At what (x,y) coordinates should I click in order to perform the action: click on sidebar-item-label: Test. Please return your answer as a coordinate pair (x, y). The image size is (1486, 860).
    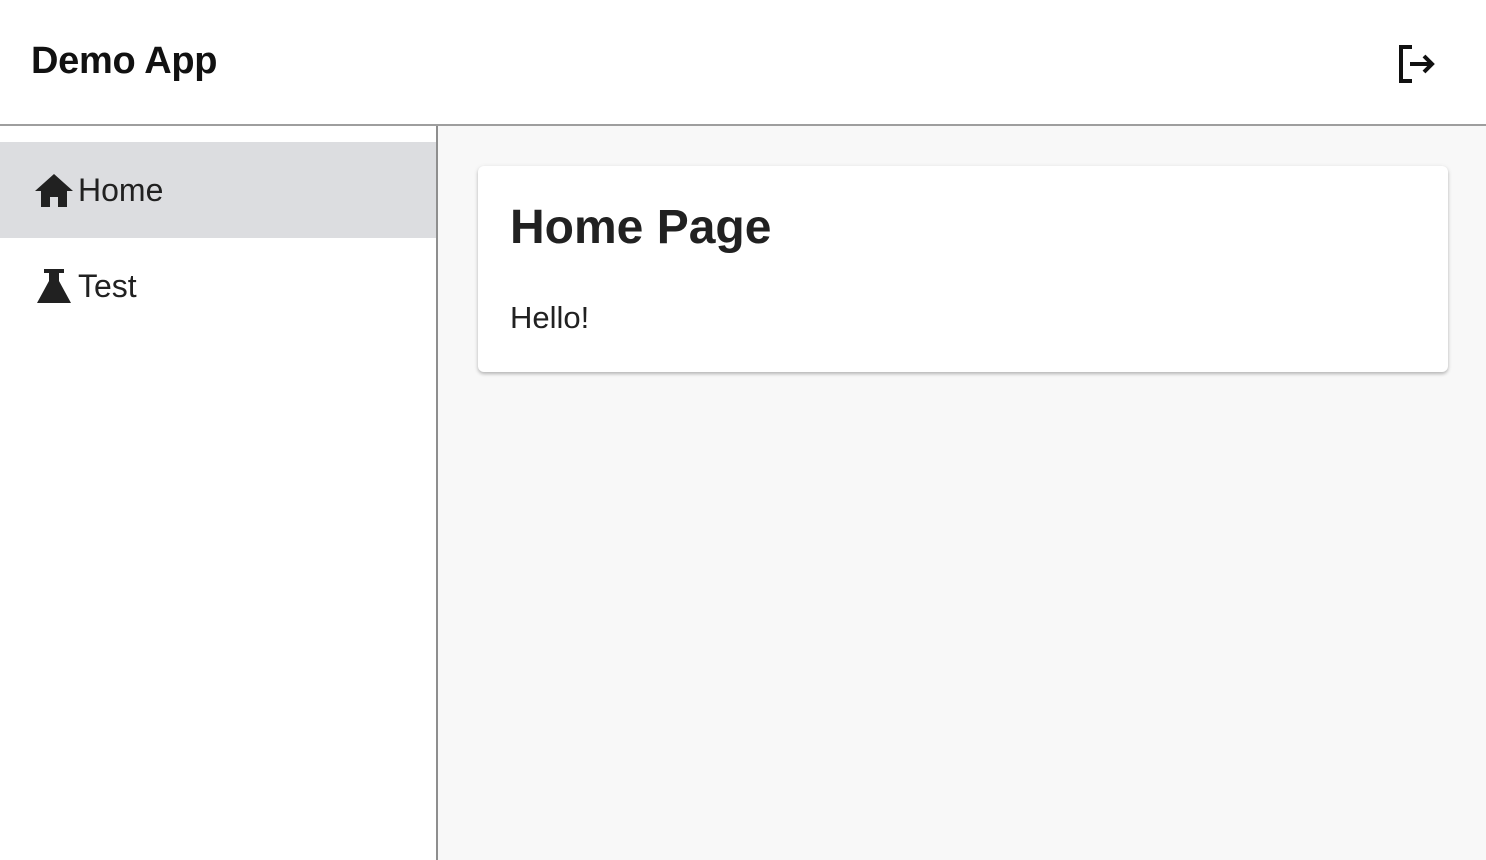
    Looking at the image, I should click on (107, 286).